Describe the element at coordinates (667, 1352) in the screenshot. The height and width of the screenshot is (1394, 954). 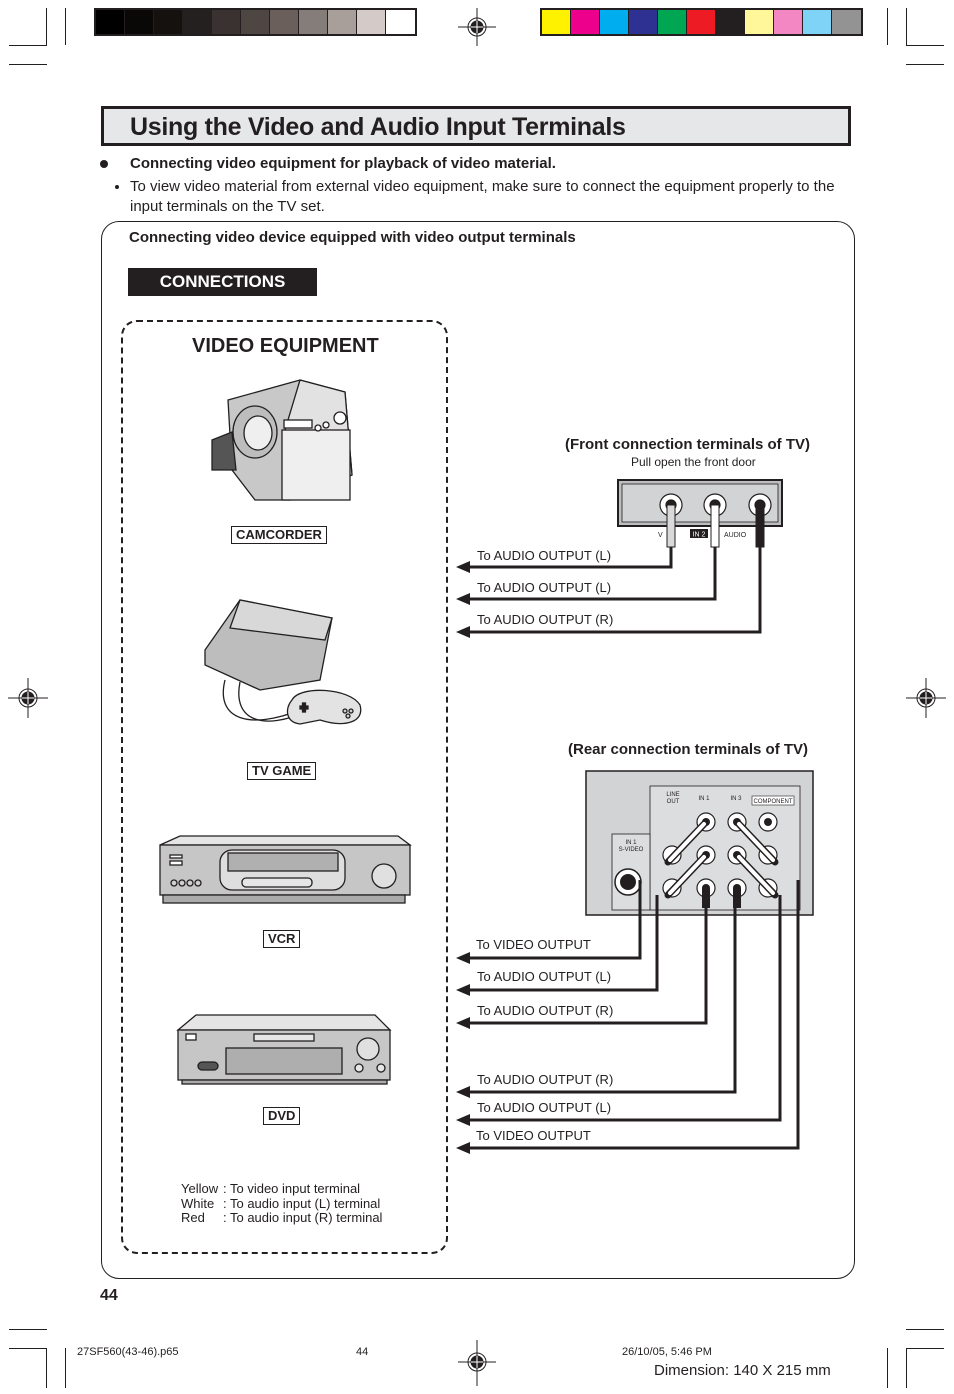
I see `timestamp: 26/10/05, 5:46 PM` at that location.